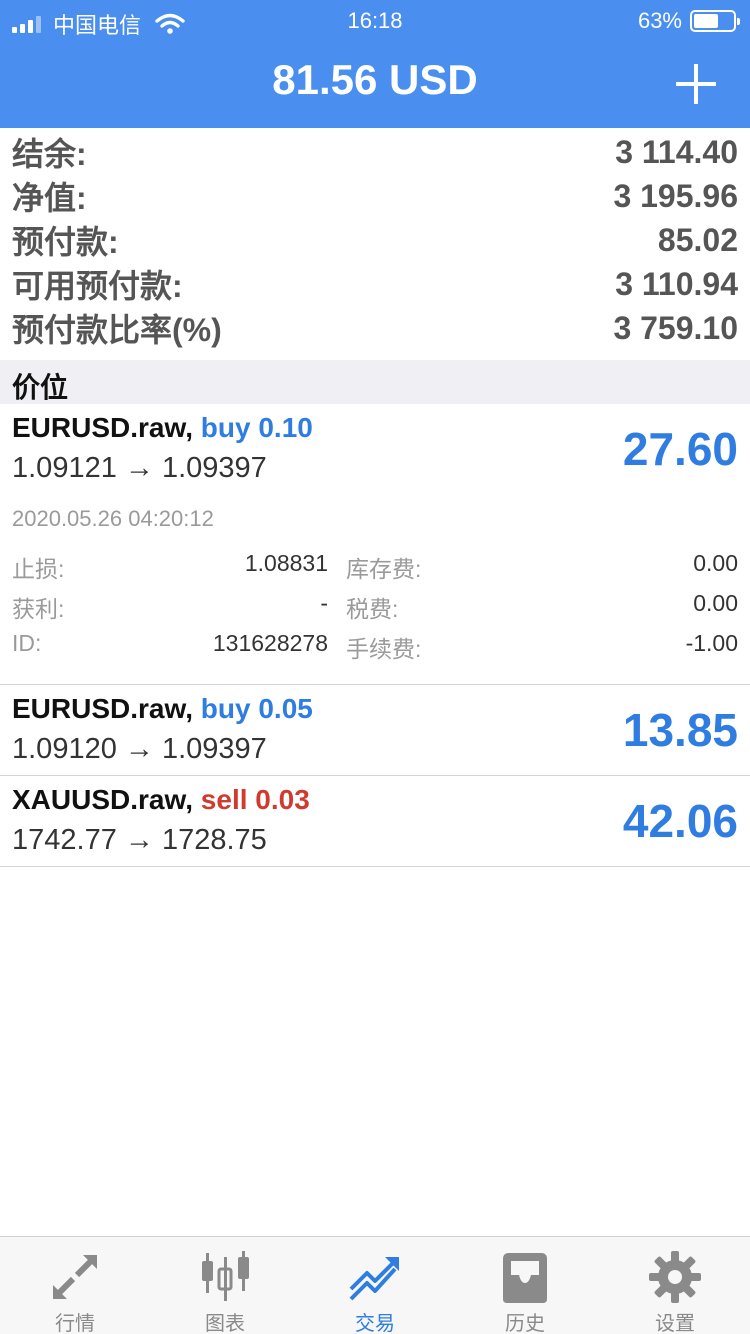 This screenshot has height=1334, width=750. What do you see at coordinates (375, 20) in the screenshot?
I see `status-bar: 中国电信 16:18 63%` at bounding box center [375, 20].